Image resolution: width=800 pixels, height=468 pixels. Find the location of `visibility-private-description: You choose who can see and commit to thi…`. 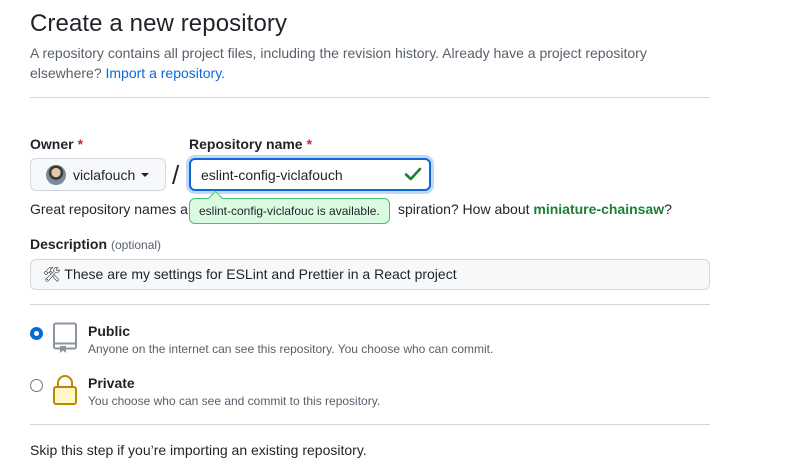

visibility-private-description: You choose who can see and commit to thi… is located at coordinates (234, 401).